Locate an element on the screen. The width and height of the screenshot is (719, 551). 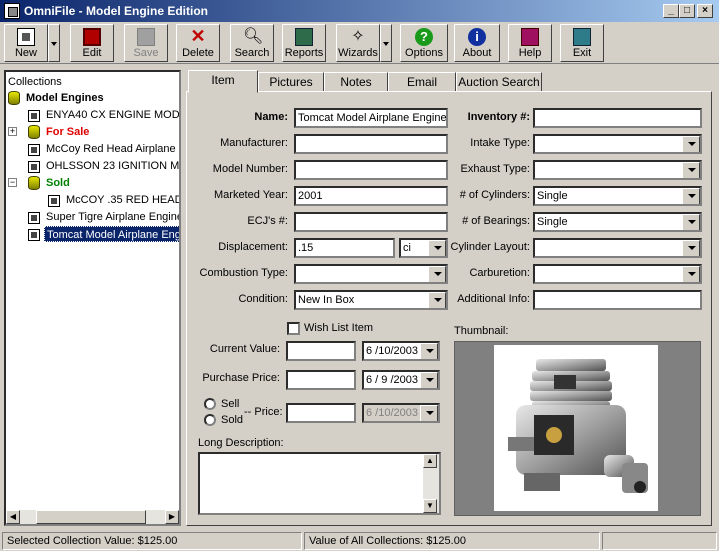
tree-root-label: Collections is located at coordinates (35, 82).